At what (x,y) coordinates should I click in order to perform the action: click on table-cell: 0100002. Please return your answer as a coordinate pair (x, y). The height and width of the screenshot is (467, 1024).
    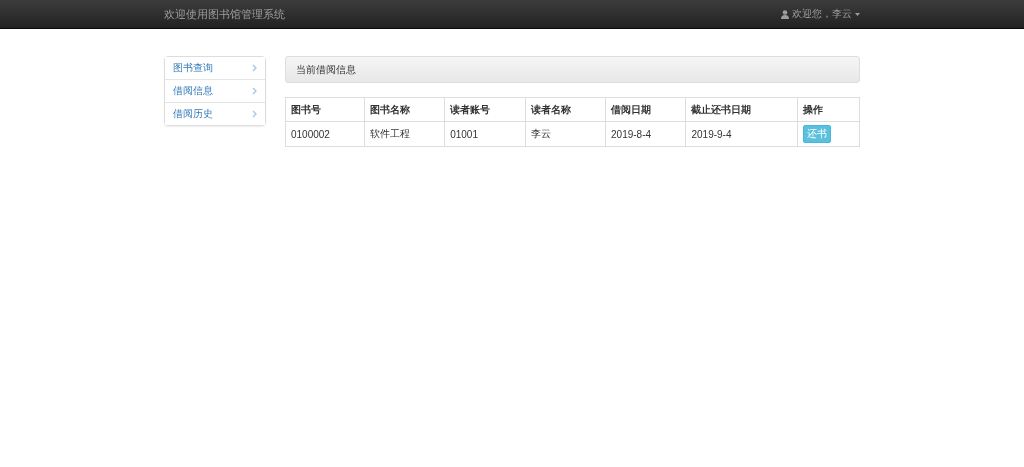
    Looking at the image, I should click on (325, 134).